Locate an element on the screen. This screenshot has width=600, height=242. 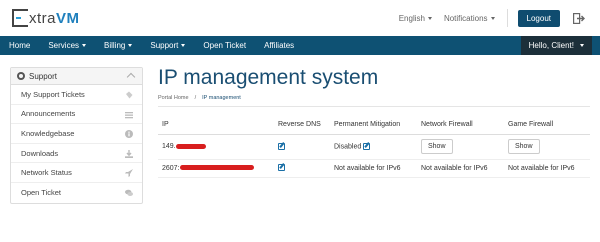
download-icon is located at coordinates (129, 153).